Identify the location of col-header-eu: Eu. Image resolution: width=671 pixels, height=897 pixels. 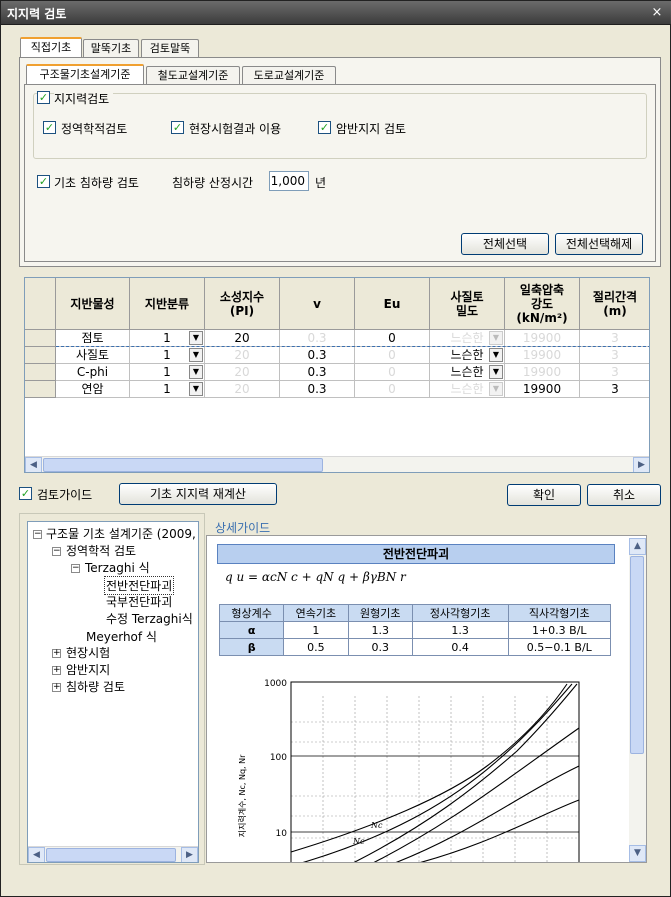
(392, 304).